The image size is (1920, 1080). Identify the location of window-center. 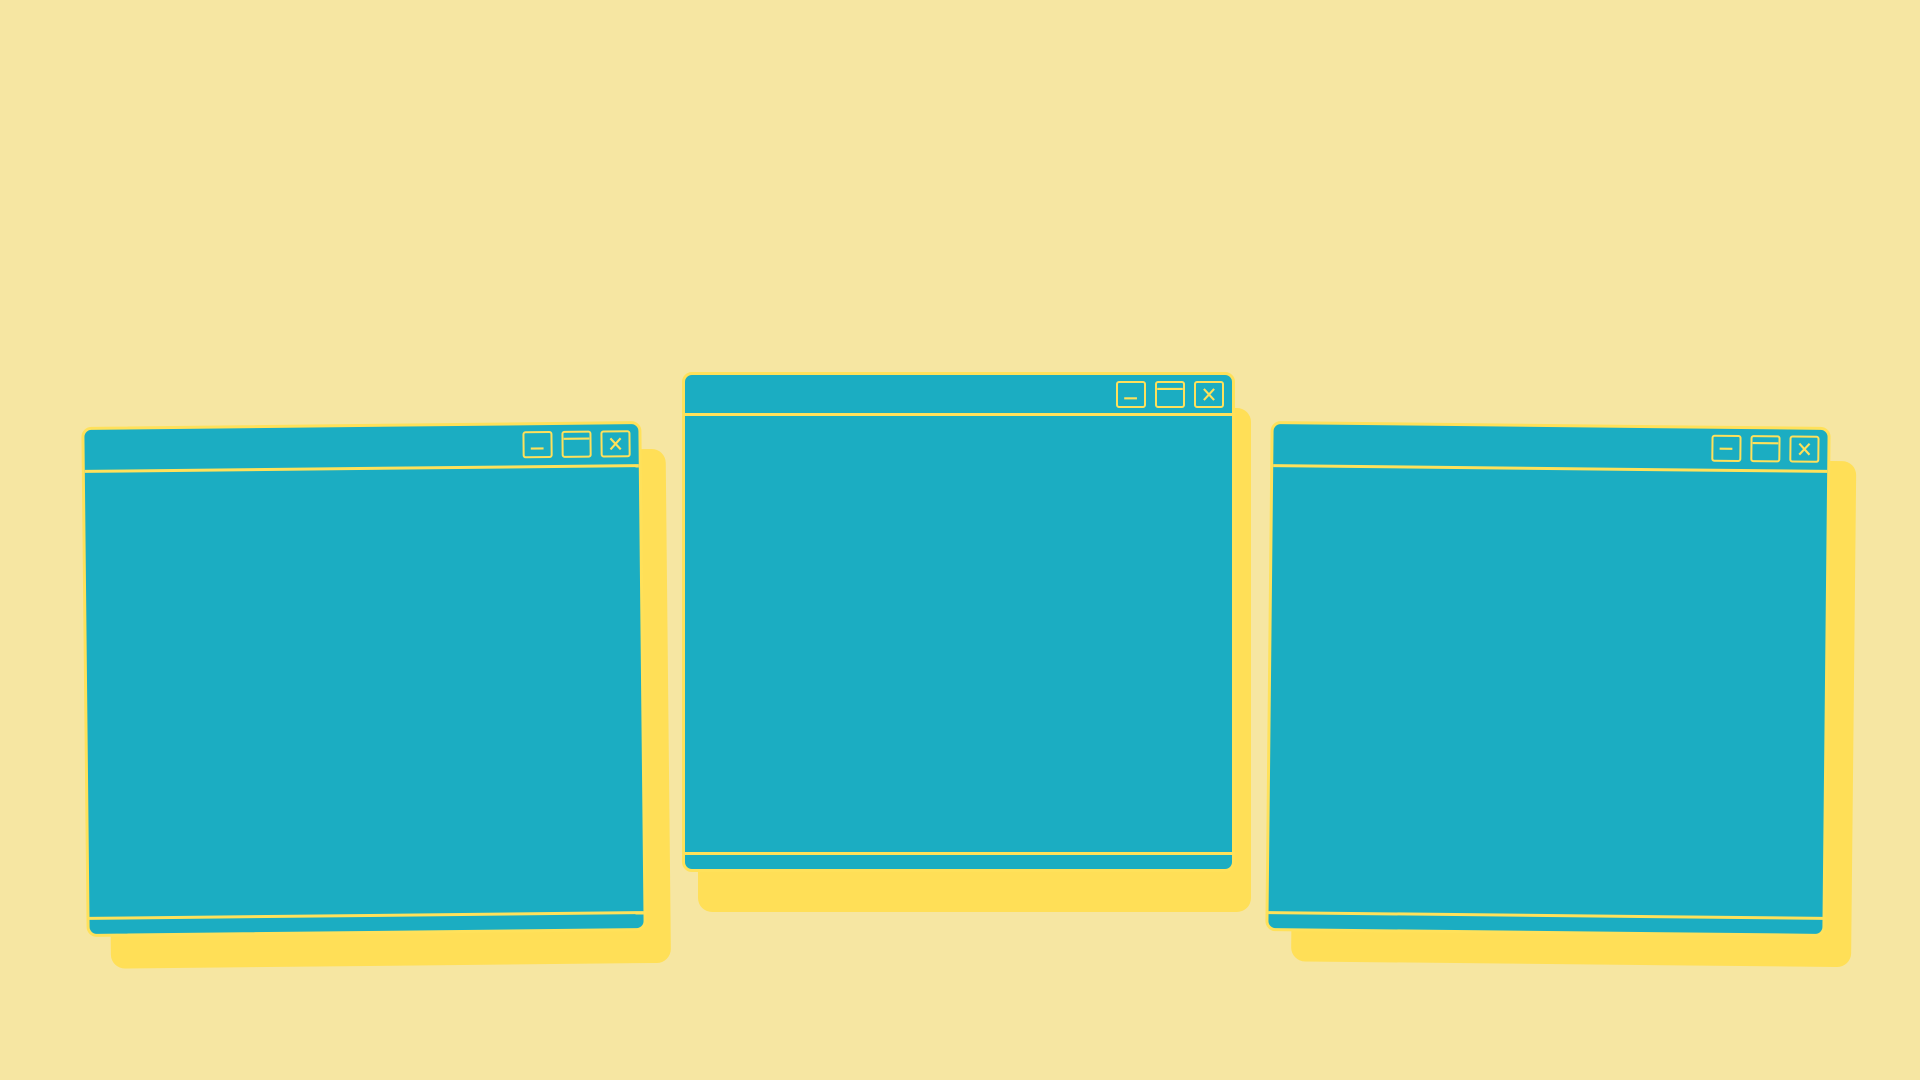
(966, 642).